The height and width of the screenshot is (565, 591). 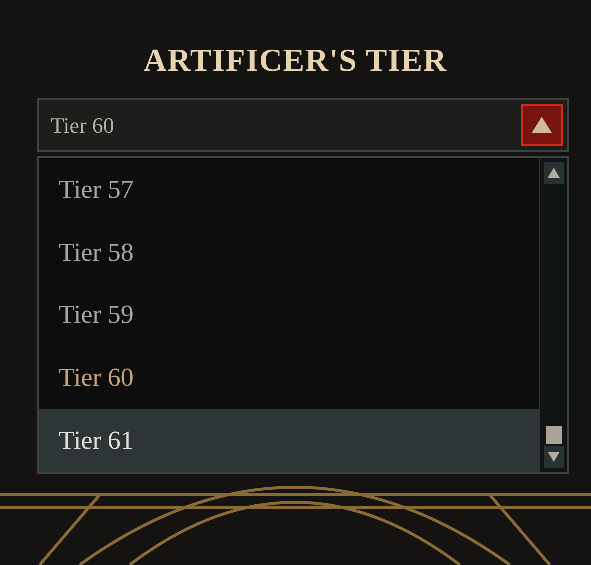 I want to click on tier-option: Tier 60, so click(x=289, y=378).